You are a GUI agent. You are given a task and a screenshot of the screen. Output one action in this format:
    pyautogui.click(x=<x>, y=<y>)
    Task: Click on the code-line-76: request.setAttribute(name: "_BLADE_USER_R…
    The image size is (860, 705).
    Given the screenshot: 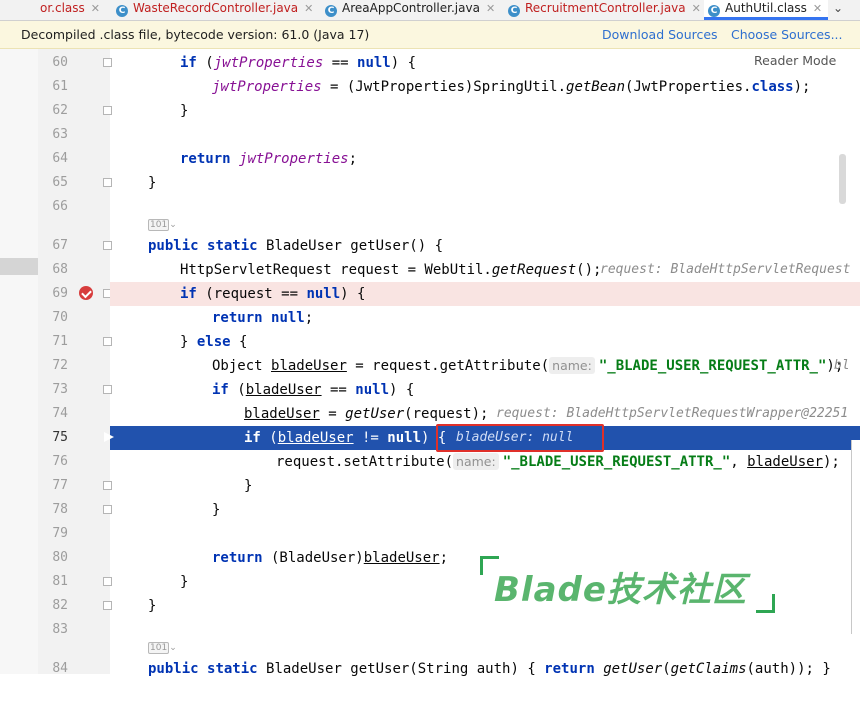 What is the action you would take?
    pyautogui.click(x=485, y=462)
    